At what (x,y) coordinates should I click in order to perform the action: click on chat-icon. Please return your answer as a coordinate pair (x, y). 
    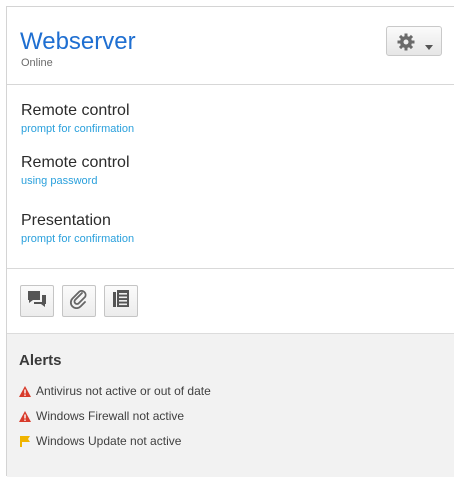
    Looking at the image, I should click on (37, 301).